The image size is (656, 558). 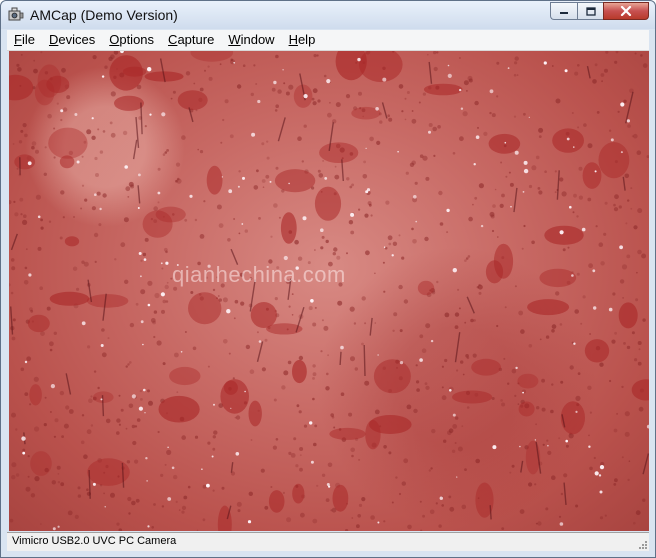 What do you see at coordinates (191, 40) in the screenshot?
I see `menu-capture: Capture` at bounding box center [191, 40].